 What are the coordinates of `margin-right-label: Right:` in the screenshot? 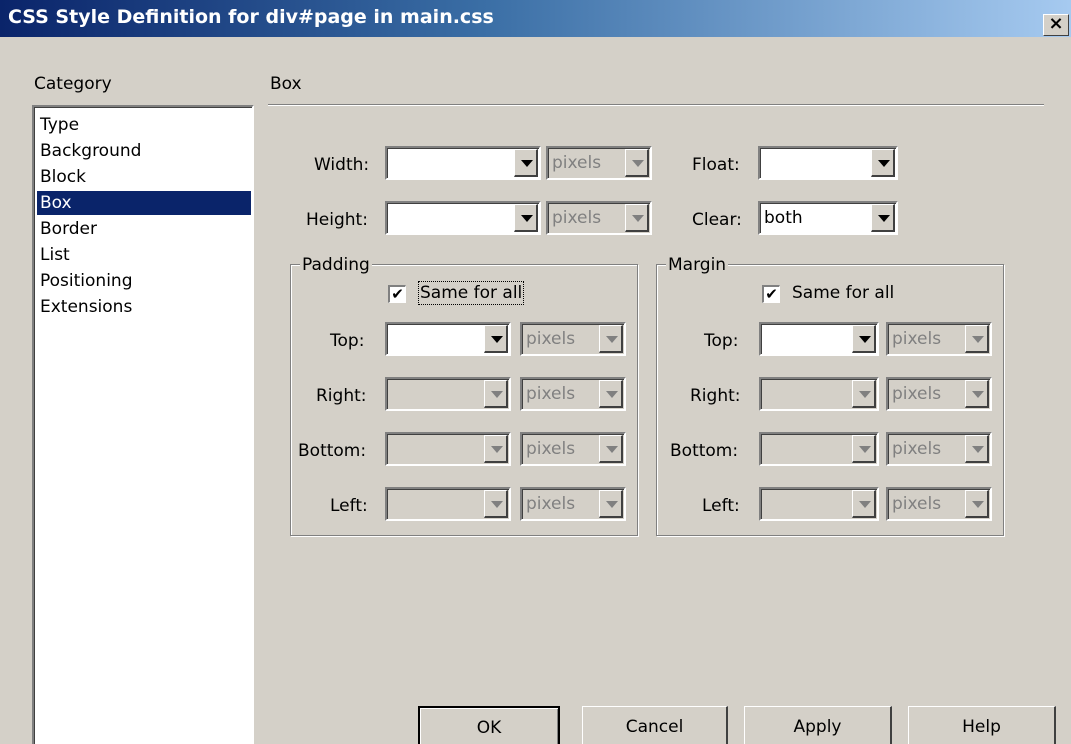 It's located at (715, 396).